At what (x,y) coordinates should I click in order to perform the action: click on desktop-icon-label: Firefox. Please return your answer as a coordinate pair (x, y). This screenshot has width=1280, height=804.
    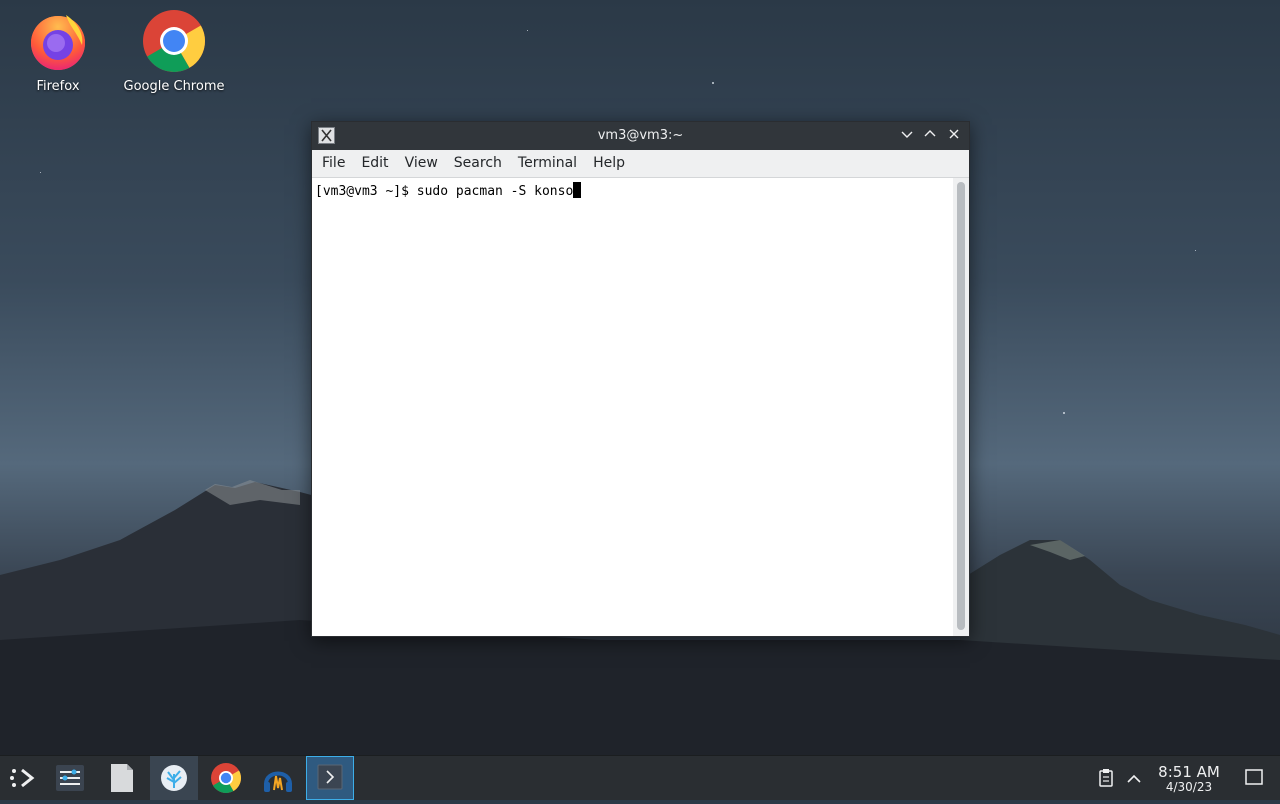
    Looking at the image, I should click on (58, 86).